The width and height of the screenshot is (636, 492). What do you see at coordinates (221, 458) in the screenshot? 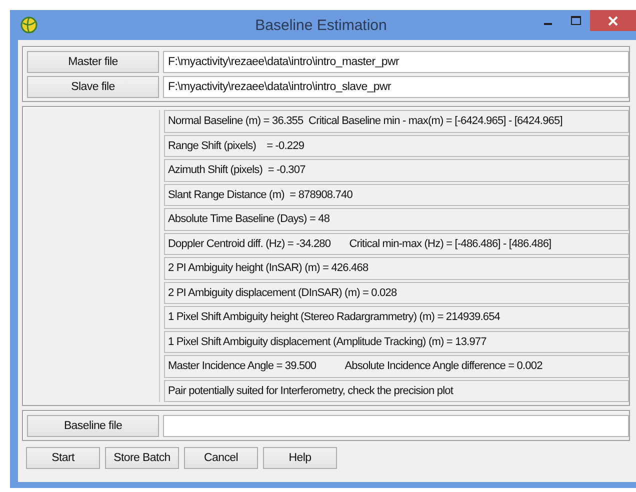
I see `action-button: Cancel` at bounding box center [221, 458].